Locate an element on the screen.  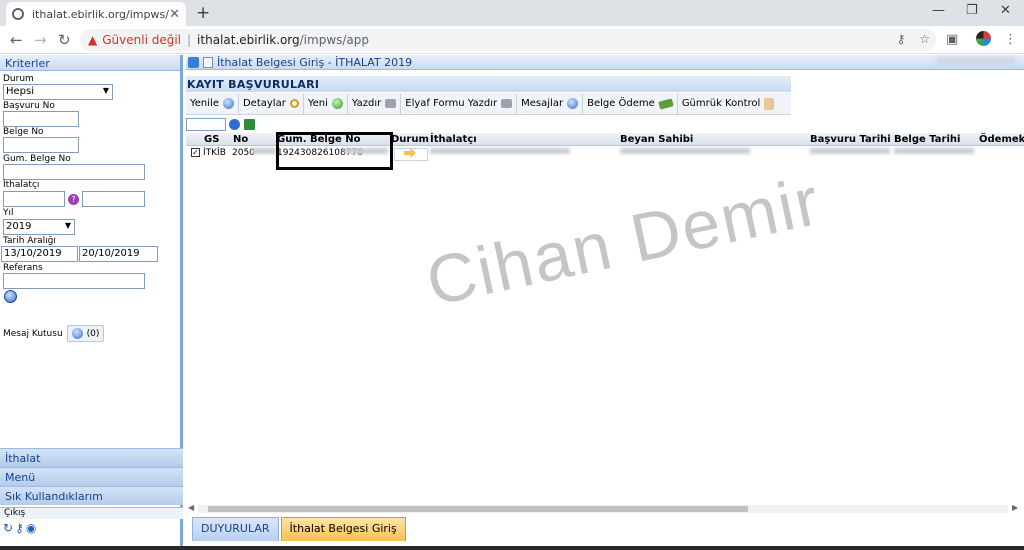
security-warning: Güvenli değil is located at coordinates (141, 40).